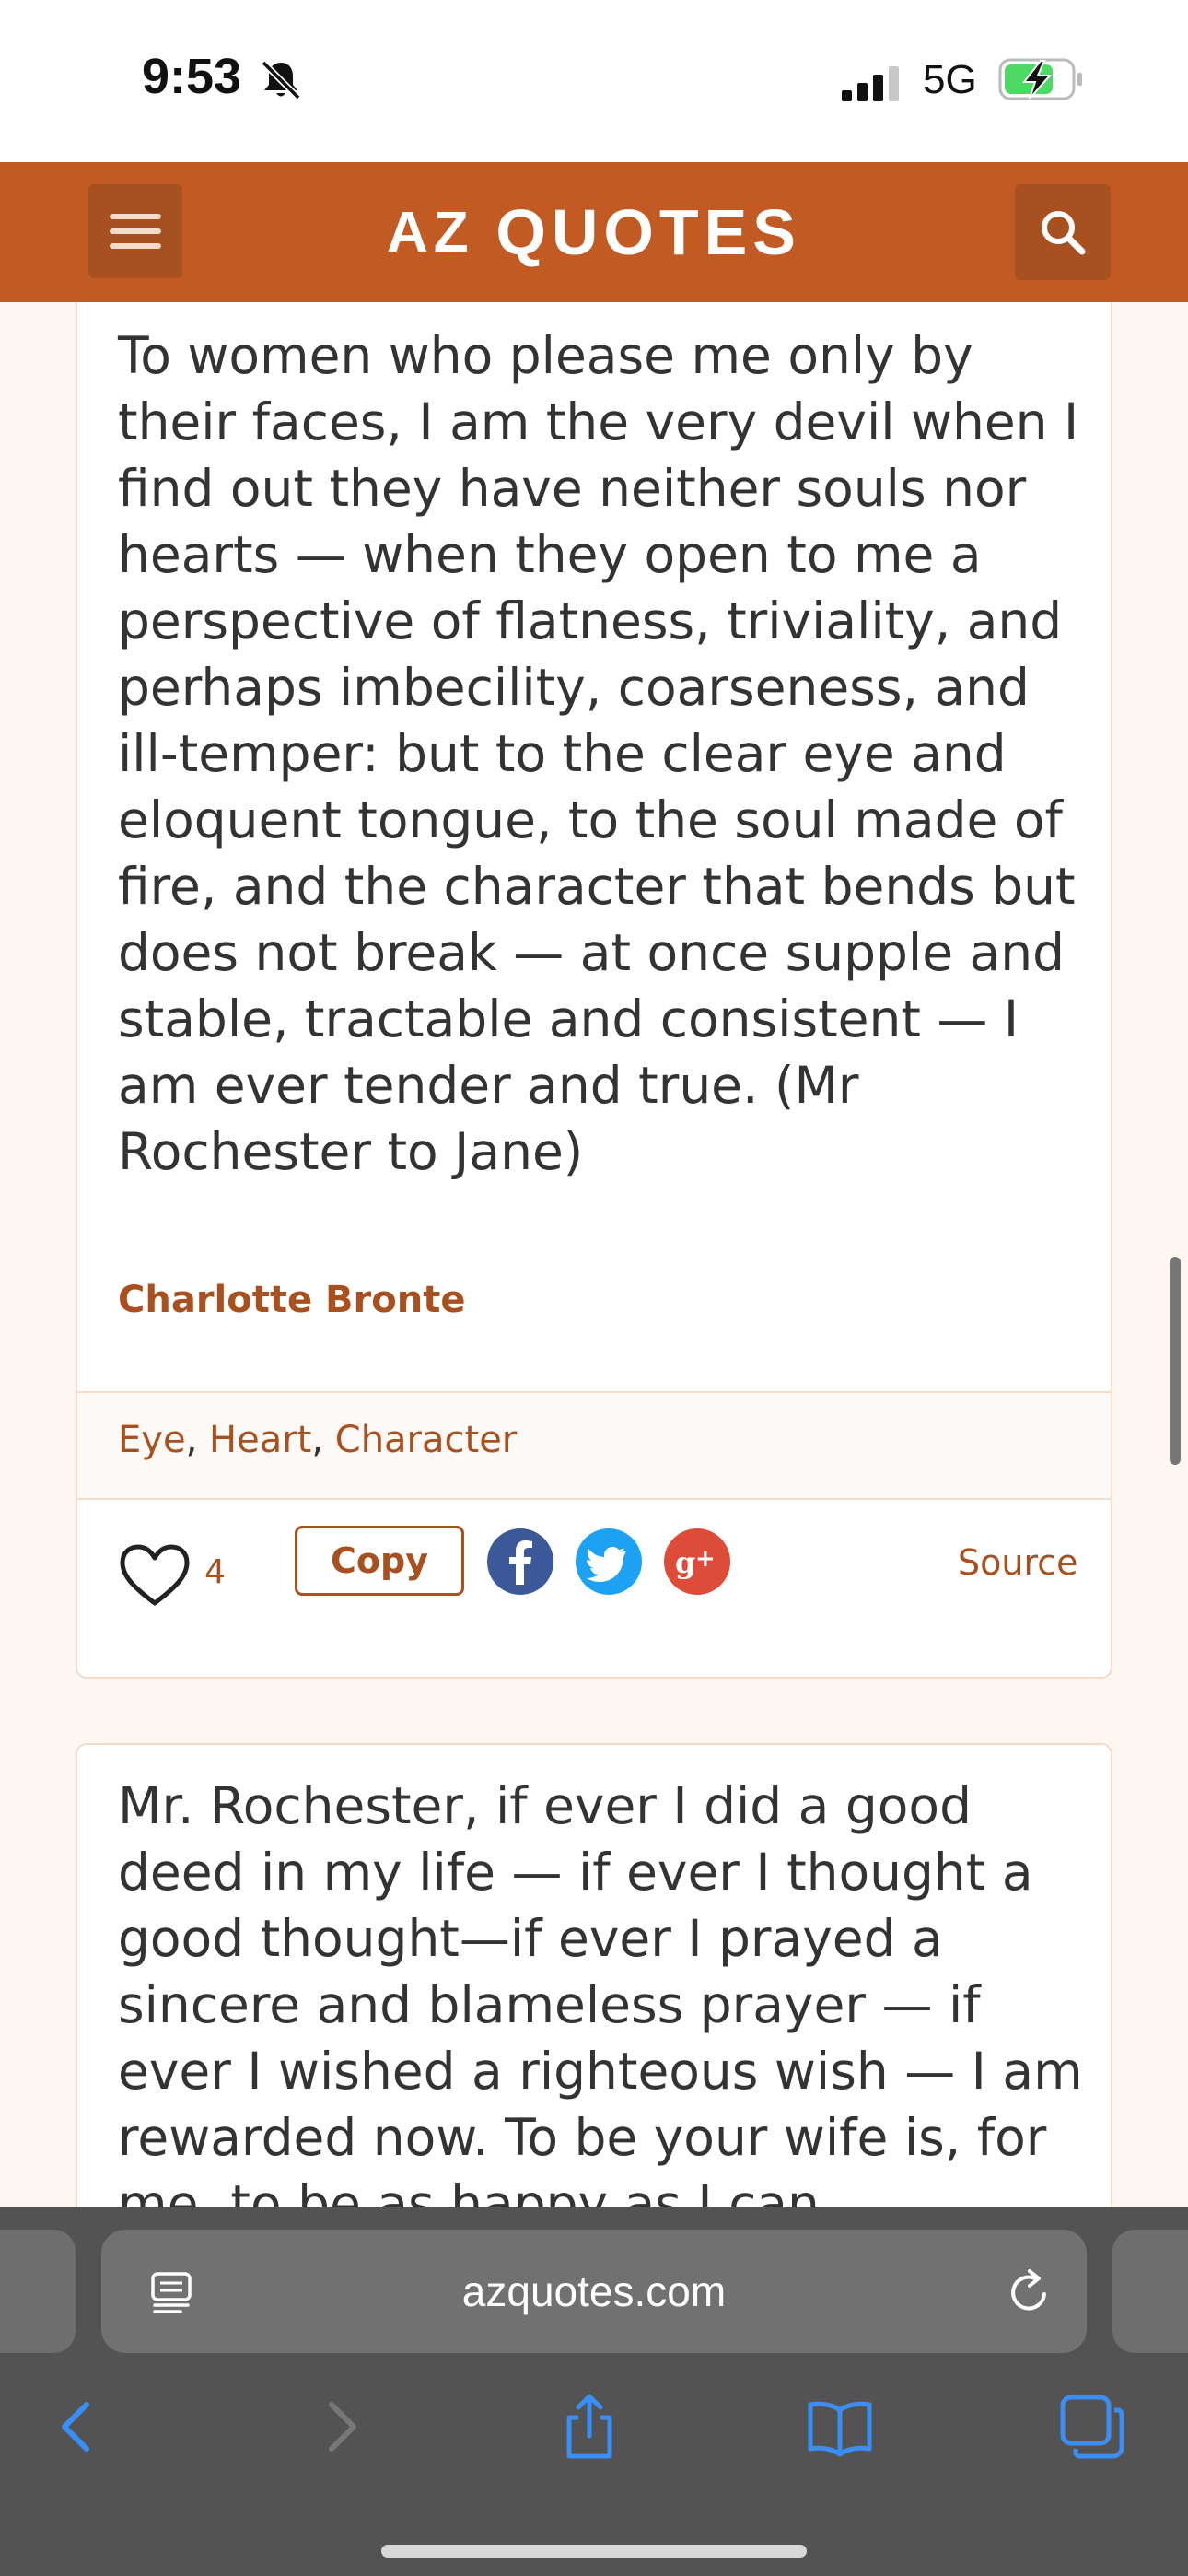 This screenshot has width=1188, height=2576. I want to click on heart-icon, so click(155, 1575).